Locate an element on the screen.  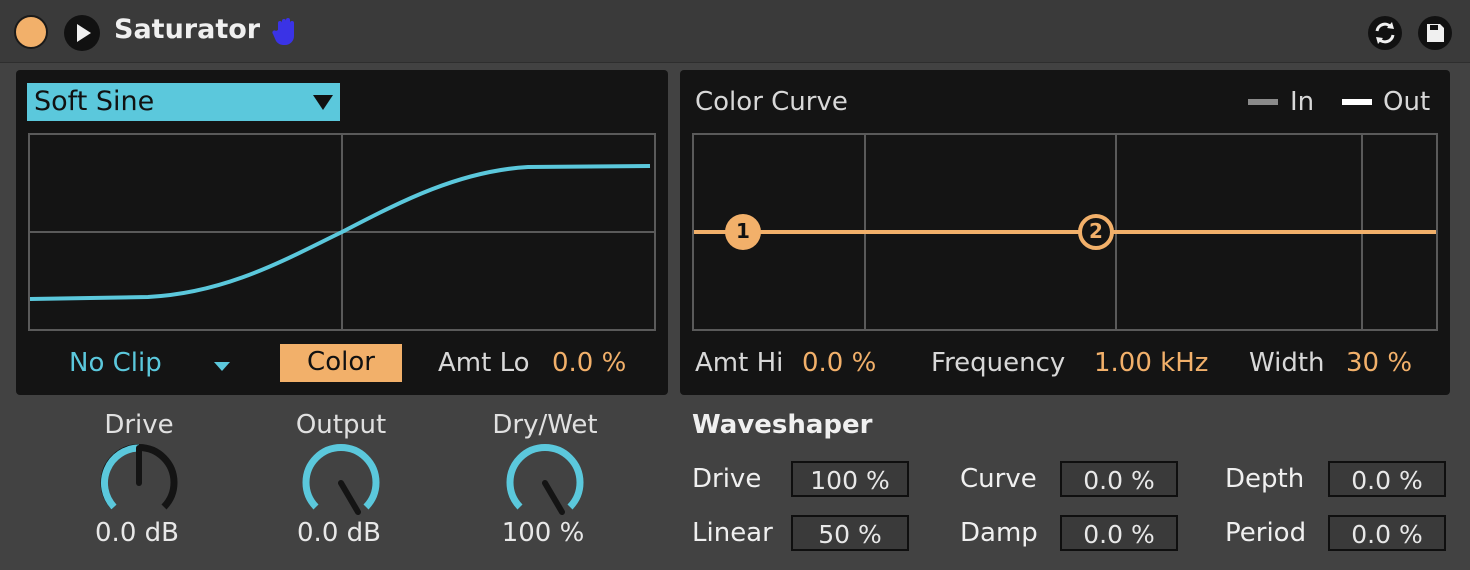
frequency-value: 1.00 kHz is located at coordinates (1151, 363).